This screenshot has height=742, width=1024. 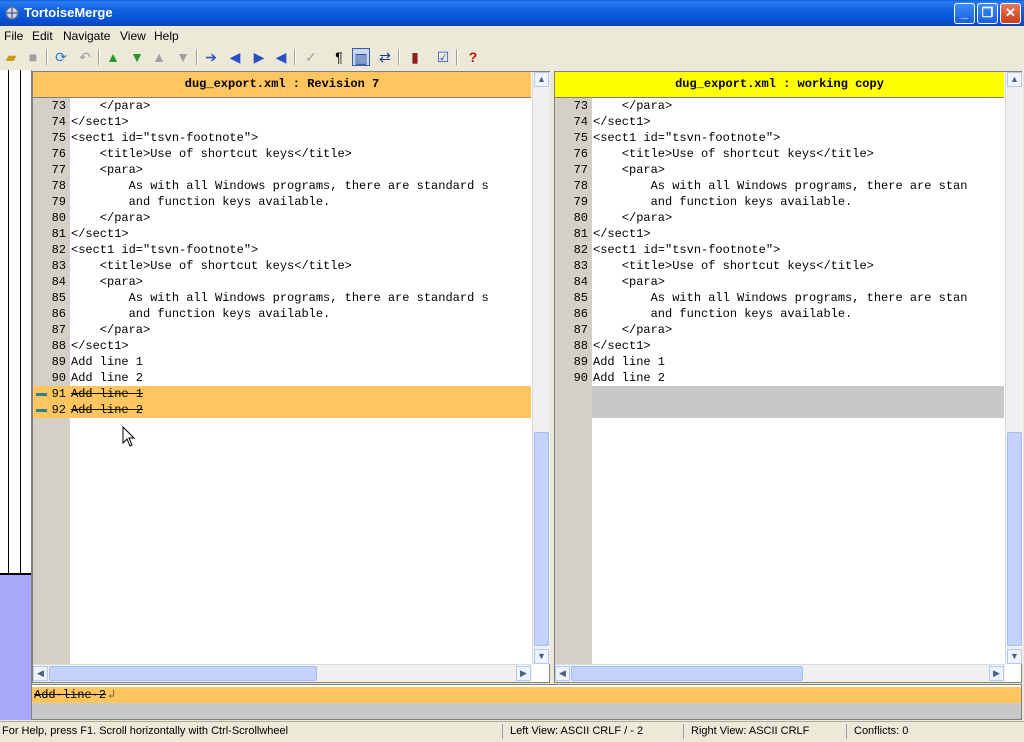 I want to click on minimize-button: _, so click(x=964, y=13).